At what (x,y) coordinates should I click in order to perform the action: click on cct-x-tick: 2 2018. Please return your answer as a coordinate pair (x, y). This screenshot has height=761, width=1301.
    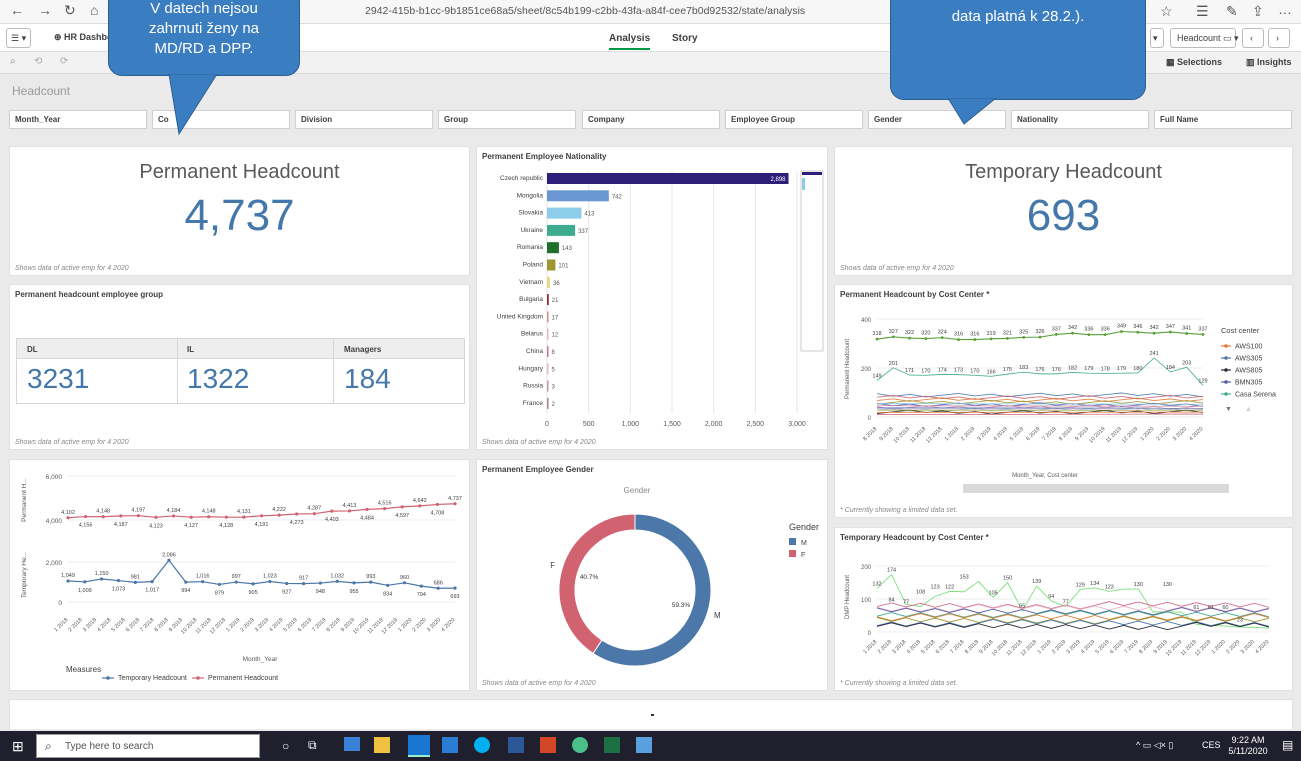
    Looking at the image, I should click on (885, 647).